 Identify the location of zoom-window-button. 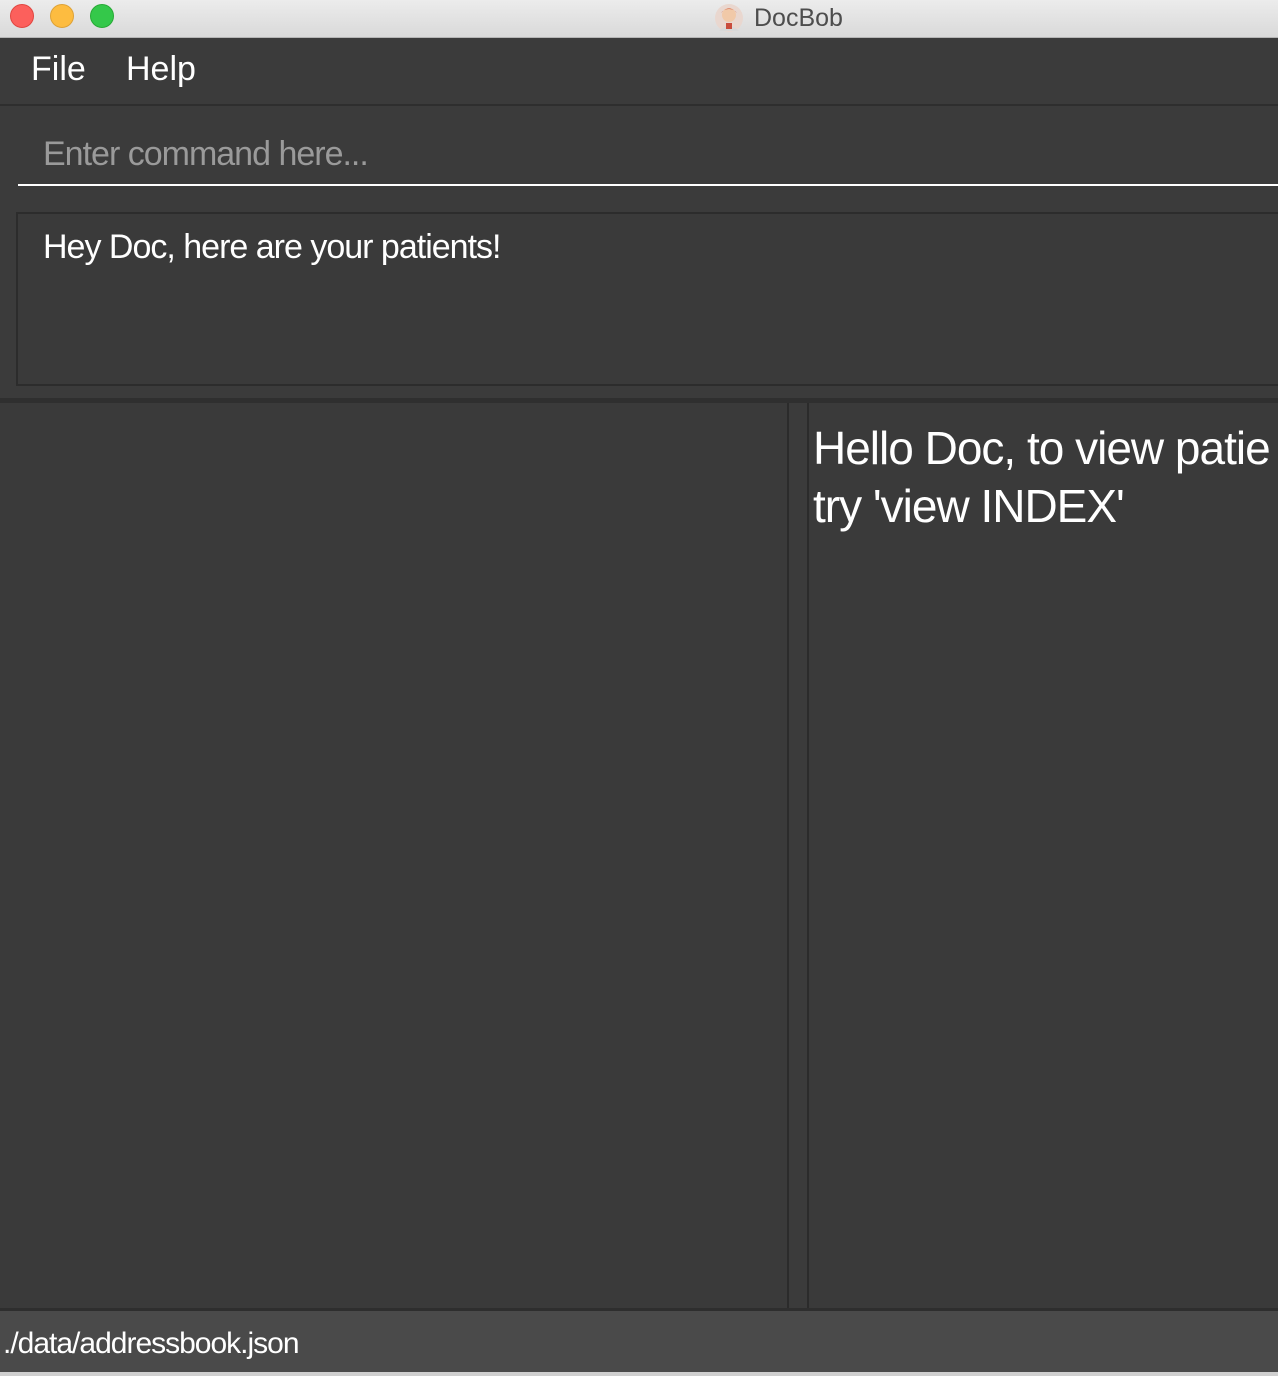
(102, 16).